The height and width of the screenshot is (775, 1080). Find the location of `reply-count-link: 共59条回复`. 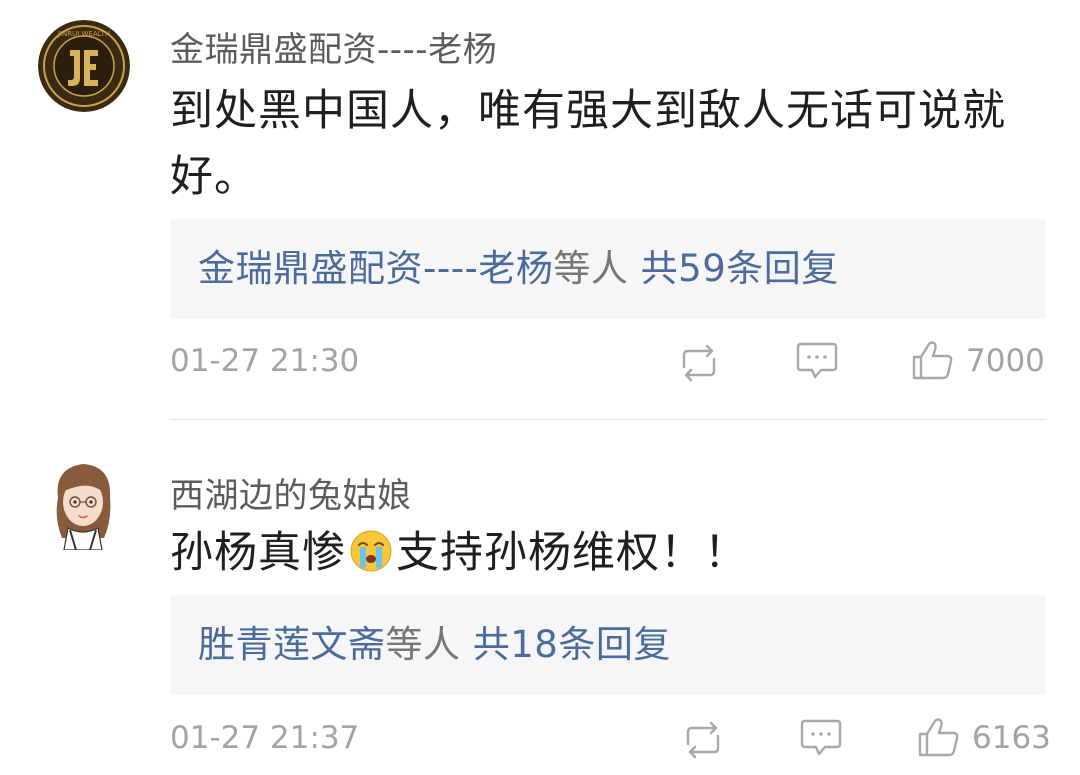

reply-count-link: 共59条回复 is located at coordinates (740, 268).